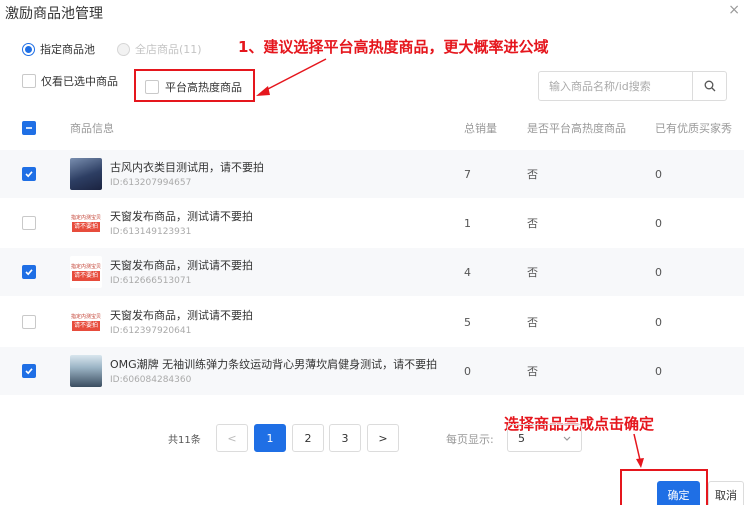  I want to click on filter-hot-products: 平台高热度商品, so click(193, 87).